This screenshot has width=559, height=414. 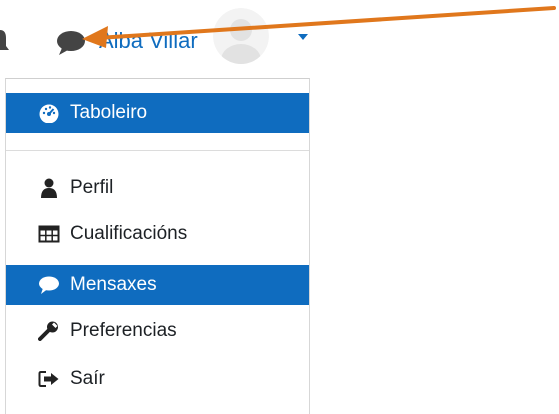 What do you see at coordinates (157, 113) in the screenshot?
I see `menu-item-dashboard: Taboleiro` at bounding box center [157, 113].